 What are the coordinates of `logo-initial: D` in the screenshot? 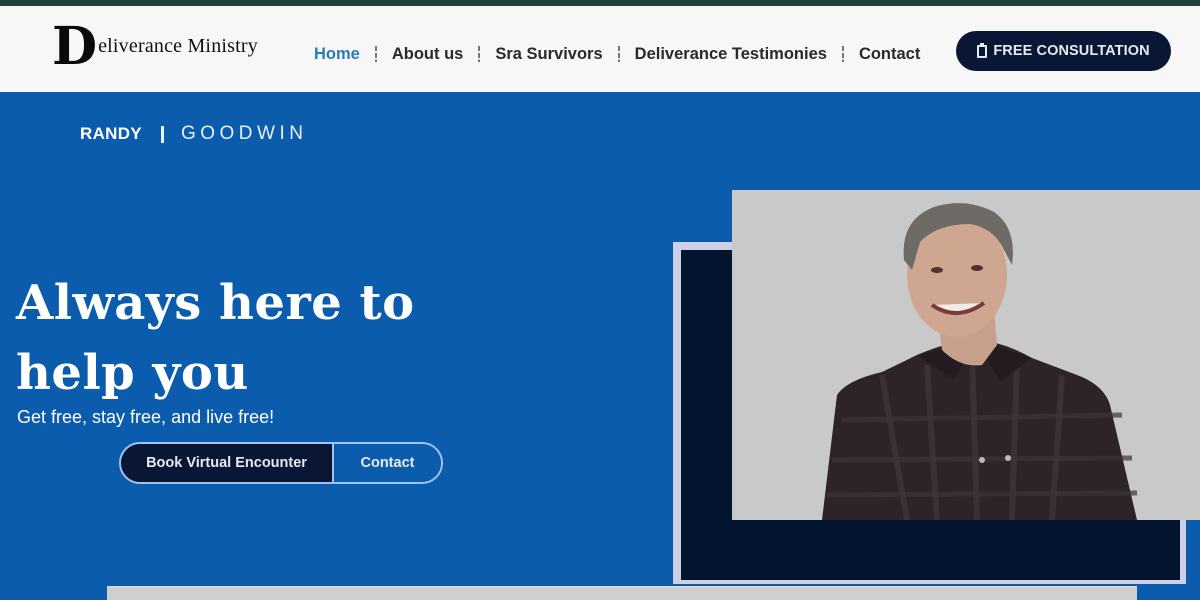 It's located at (75, 46).